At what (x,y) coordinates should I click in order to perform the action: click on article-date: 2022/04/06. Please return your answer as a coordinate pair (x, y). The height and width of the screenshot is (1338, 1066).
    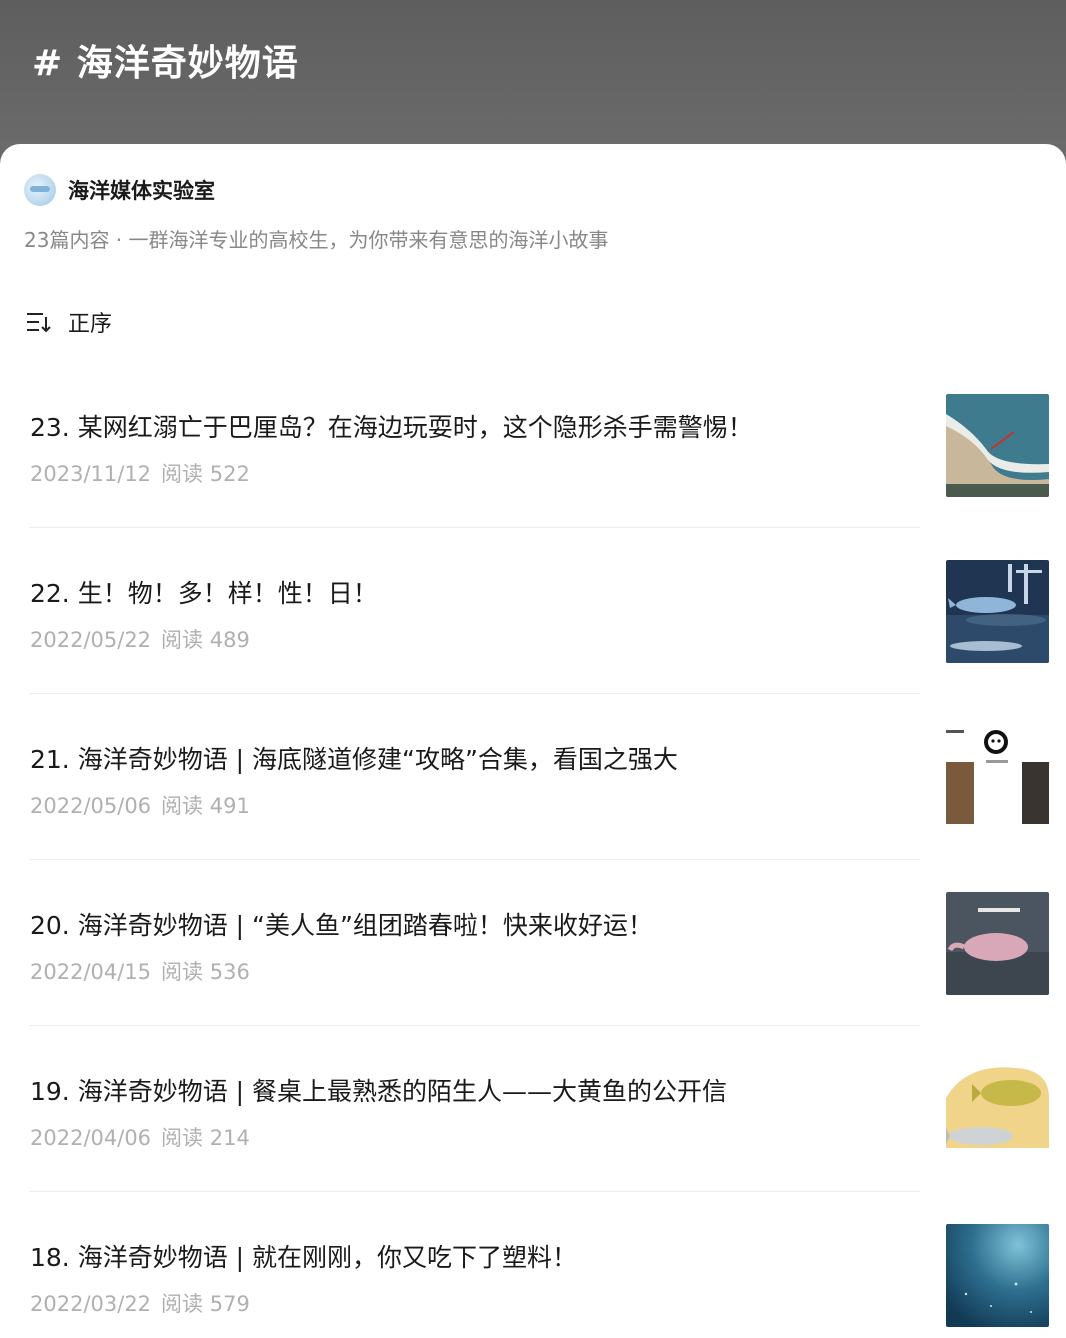
    Looking at the image, I should click on (91, 1138).